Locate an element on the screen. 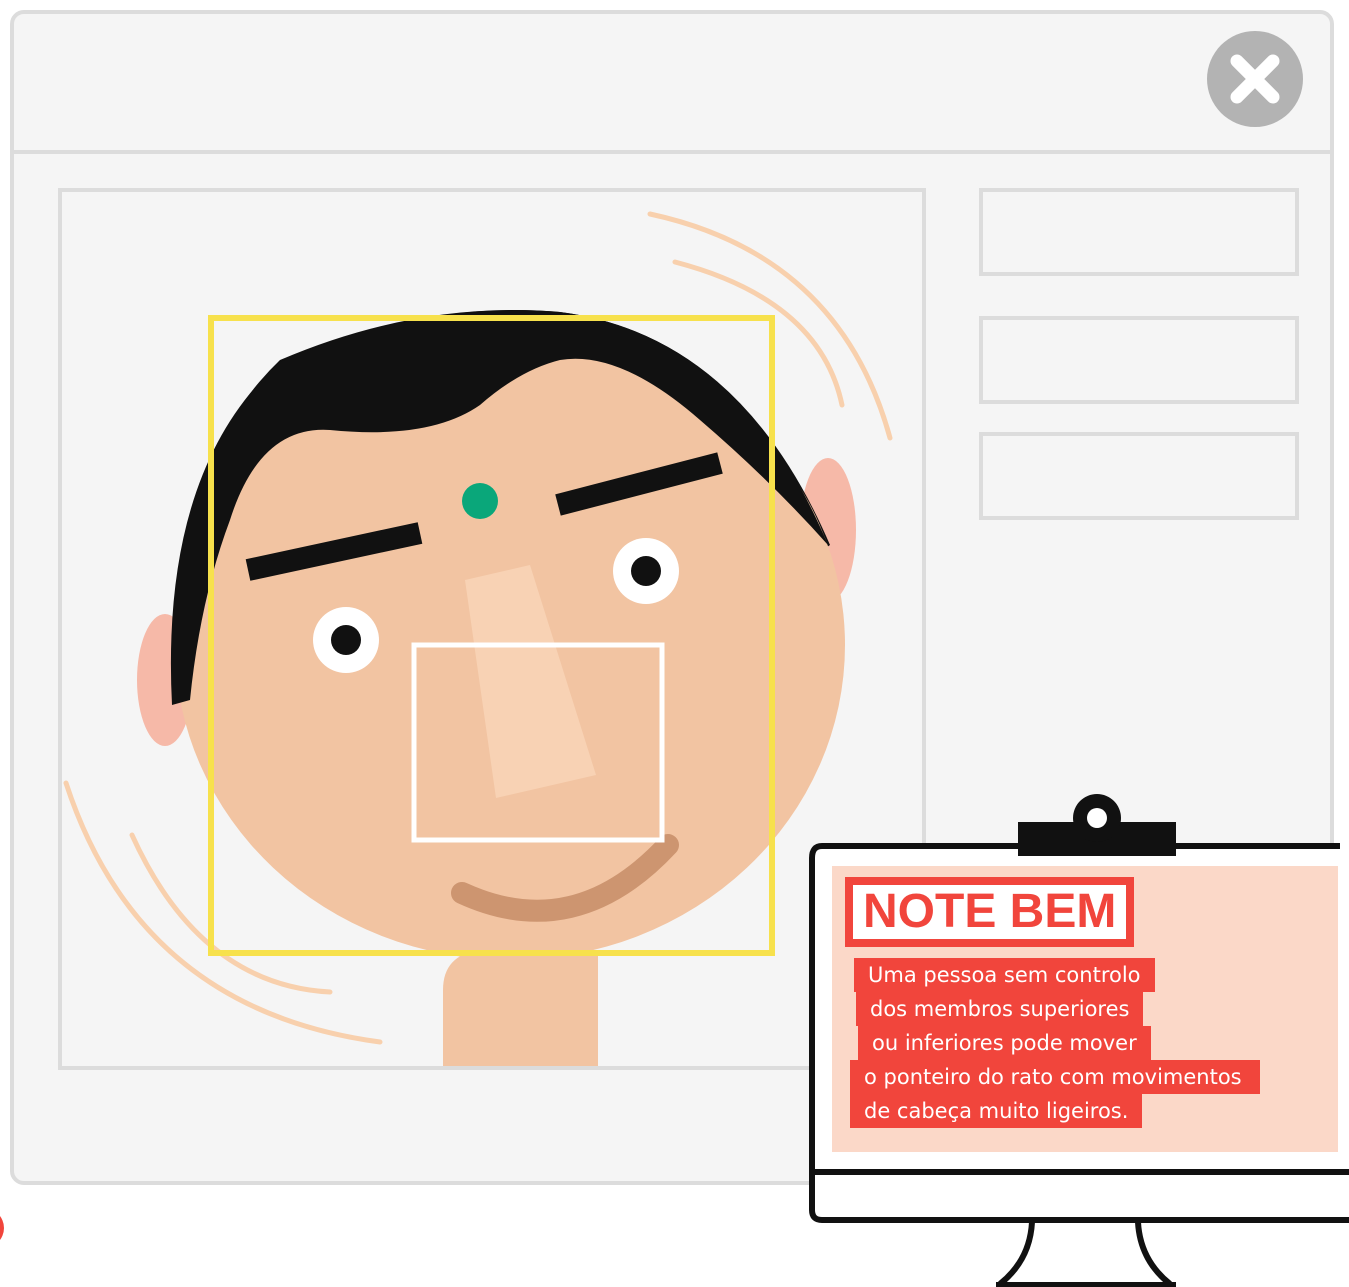 This screenshot has width=1349, height=1287. note-line: o ponteiro do rato com movimentos is located at coordinates (1055, 1077).